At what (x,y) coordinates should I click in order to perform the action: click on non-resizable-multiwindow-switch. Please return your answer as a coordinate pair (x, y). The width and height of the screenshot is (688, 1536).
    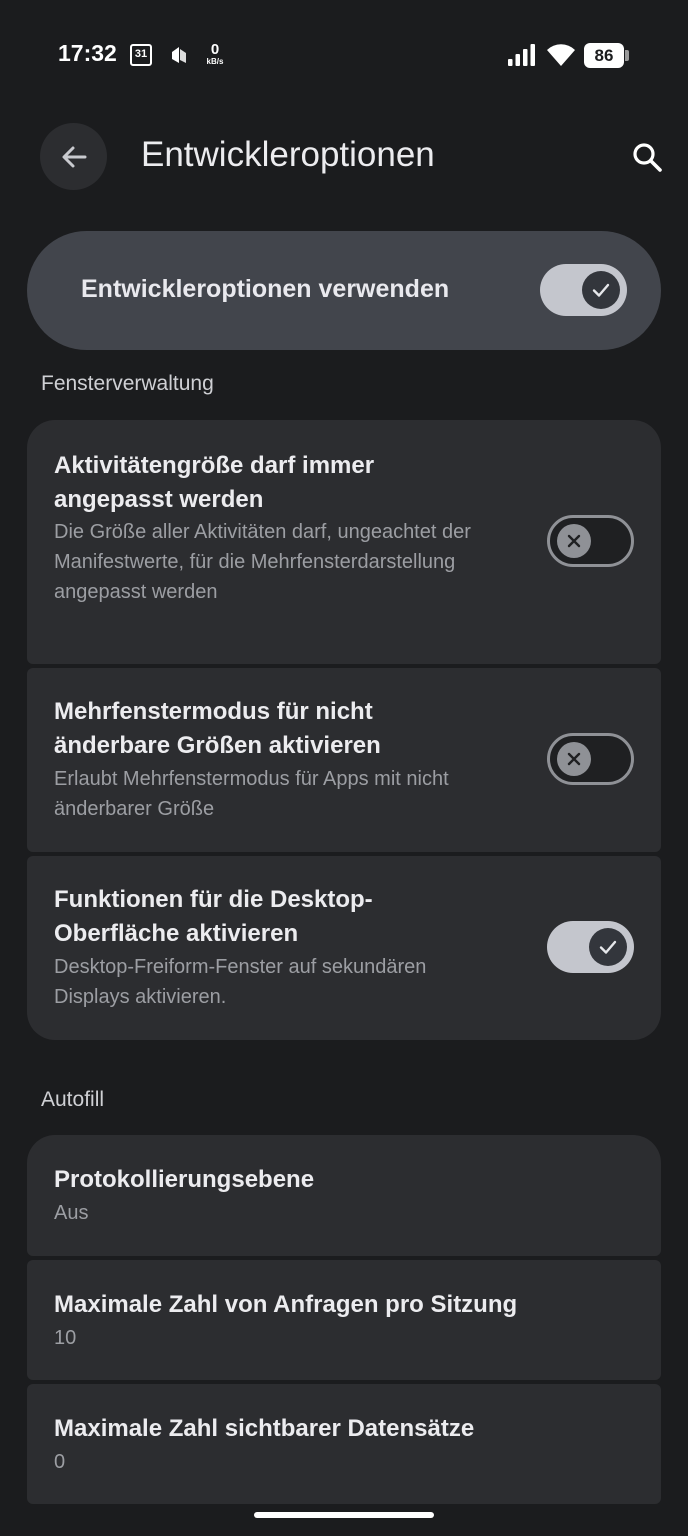
    Looking at the image, I should click on (590, 759).